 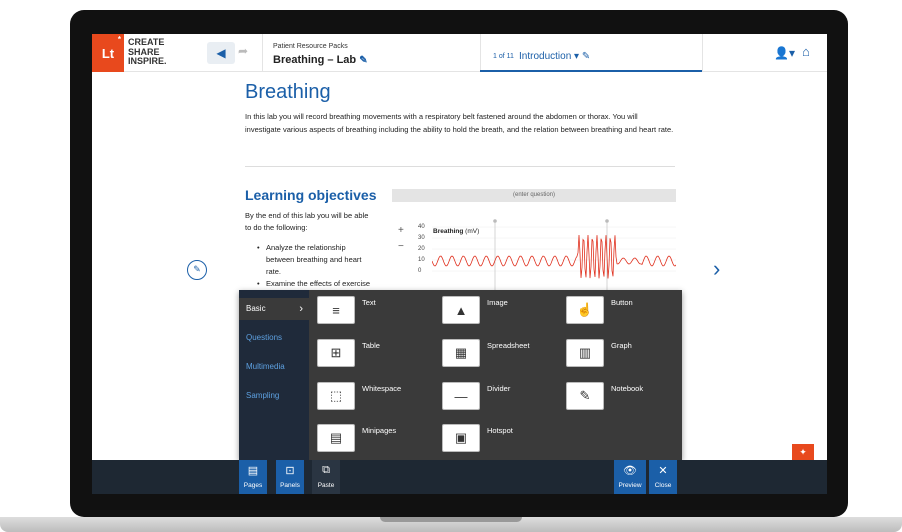 I want to click on page-name: Introduction ▾ ✎, so click(x=554, y=56).